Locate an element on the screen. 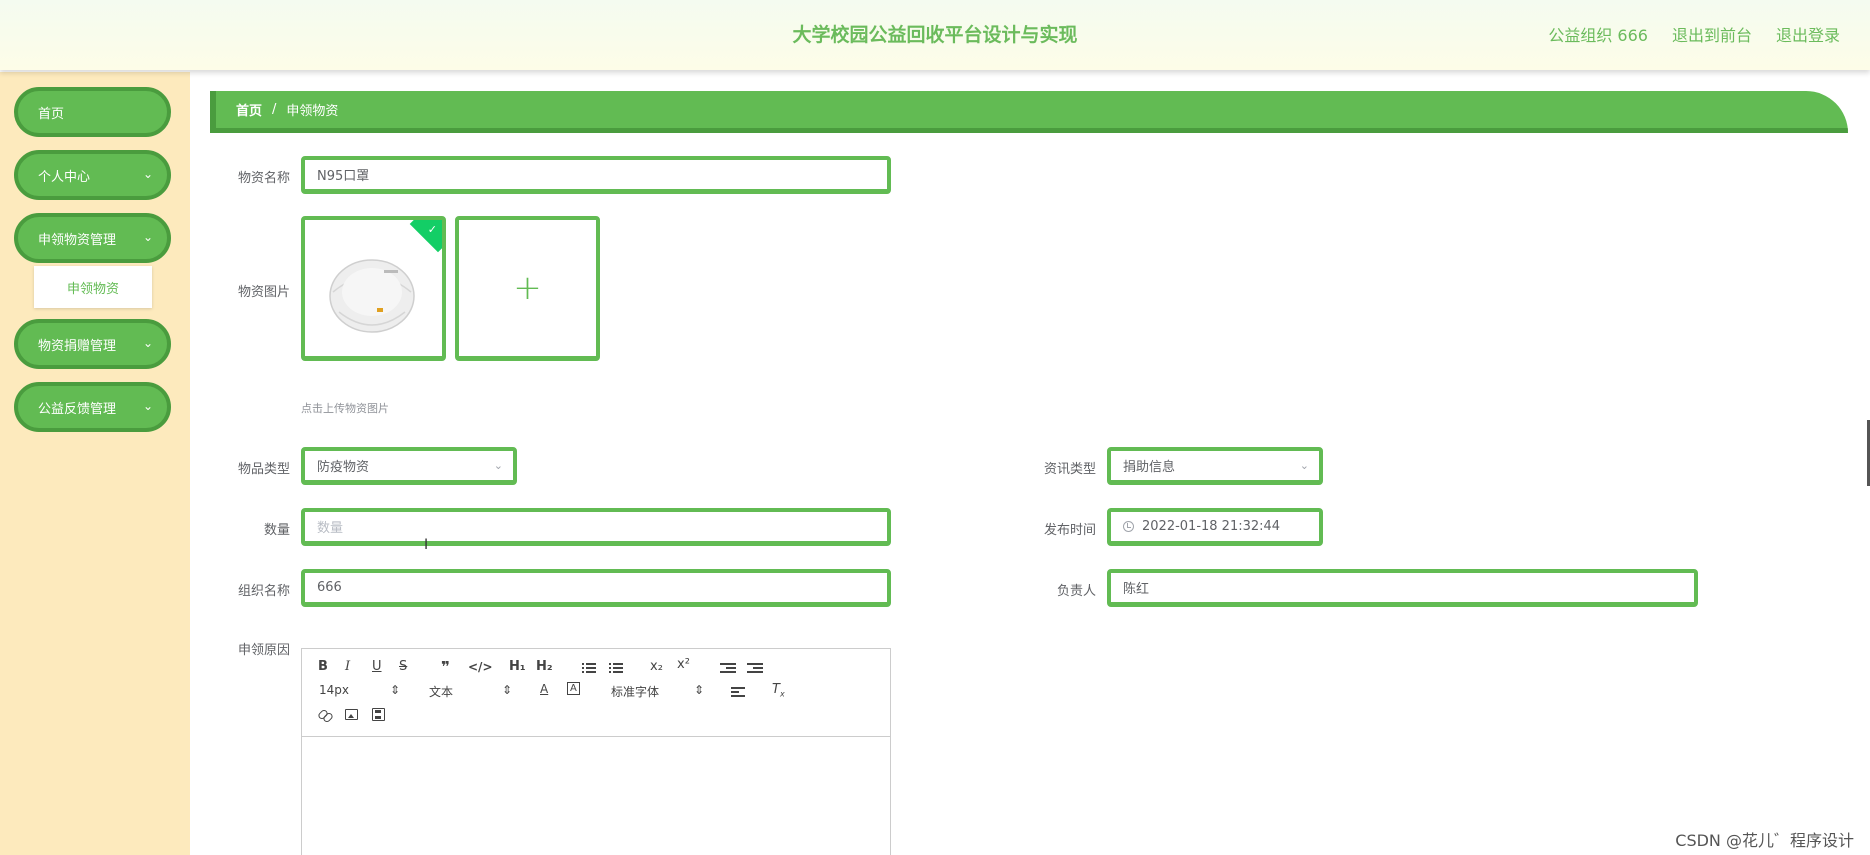  info-type-value: 捐助信息 is located at coordinates (1149, 467).